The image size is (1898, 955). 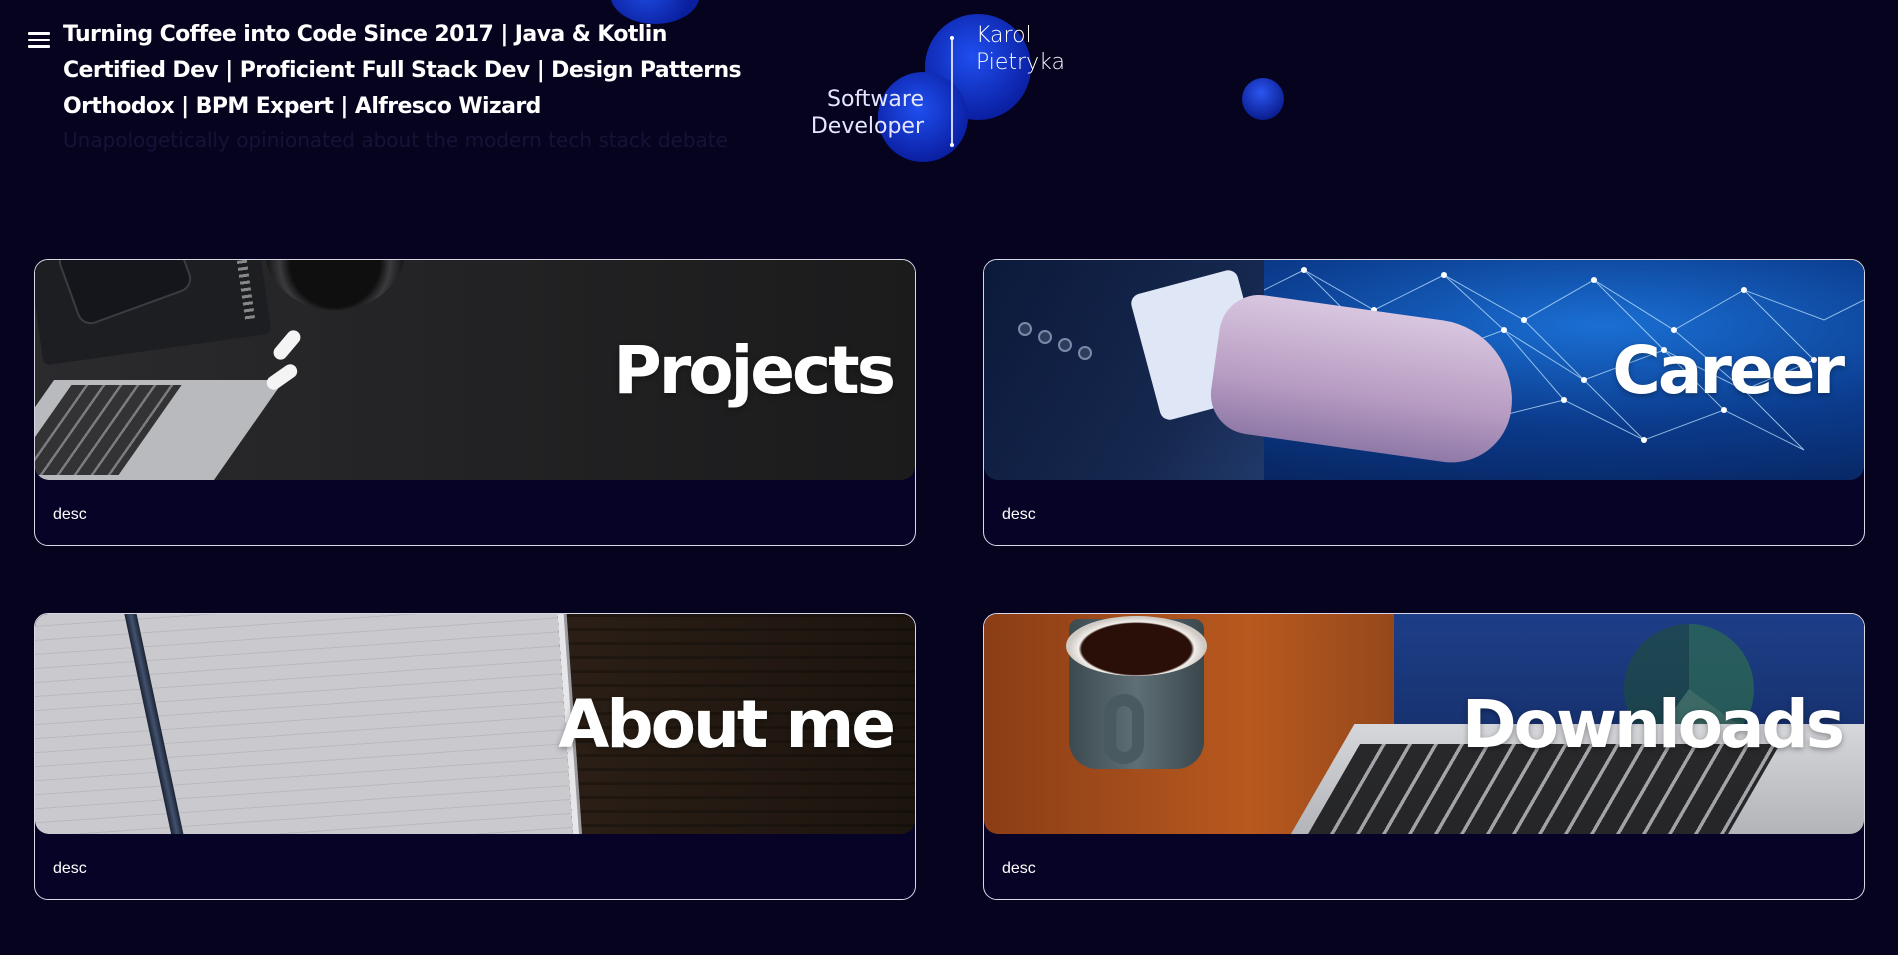 I want to click on card-title: Projects, so click(x=754, y=370).